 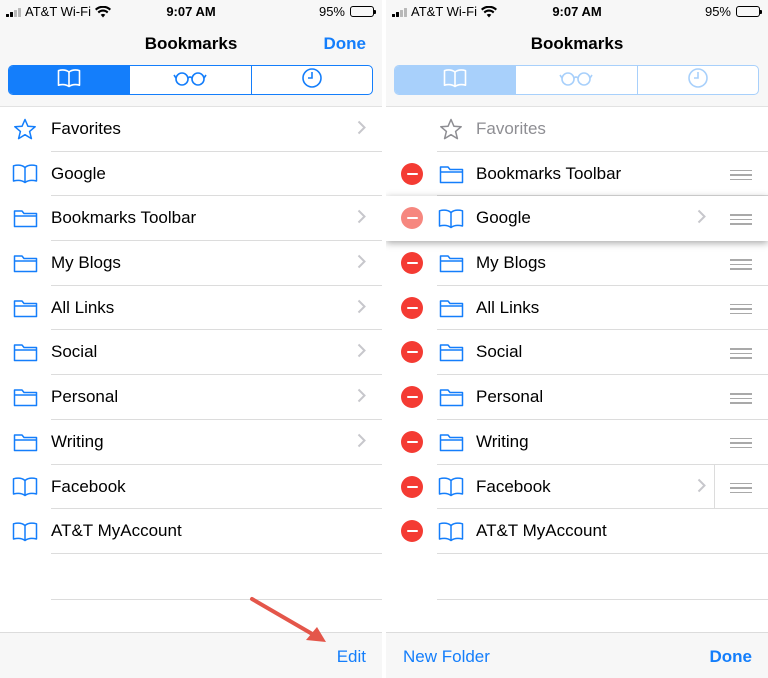 I want to click on bookmark-label: AT&T MyAccount, so click(x=541, y=531).